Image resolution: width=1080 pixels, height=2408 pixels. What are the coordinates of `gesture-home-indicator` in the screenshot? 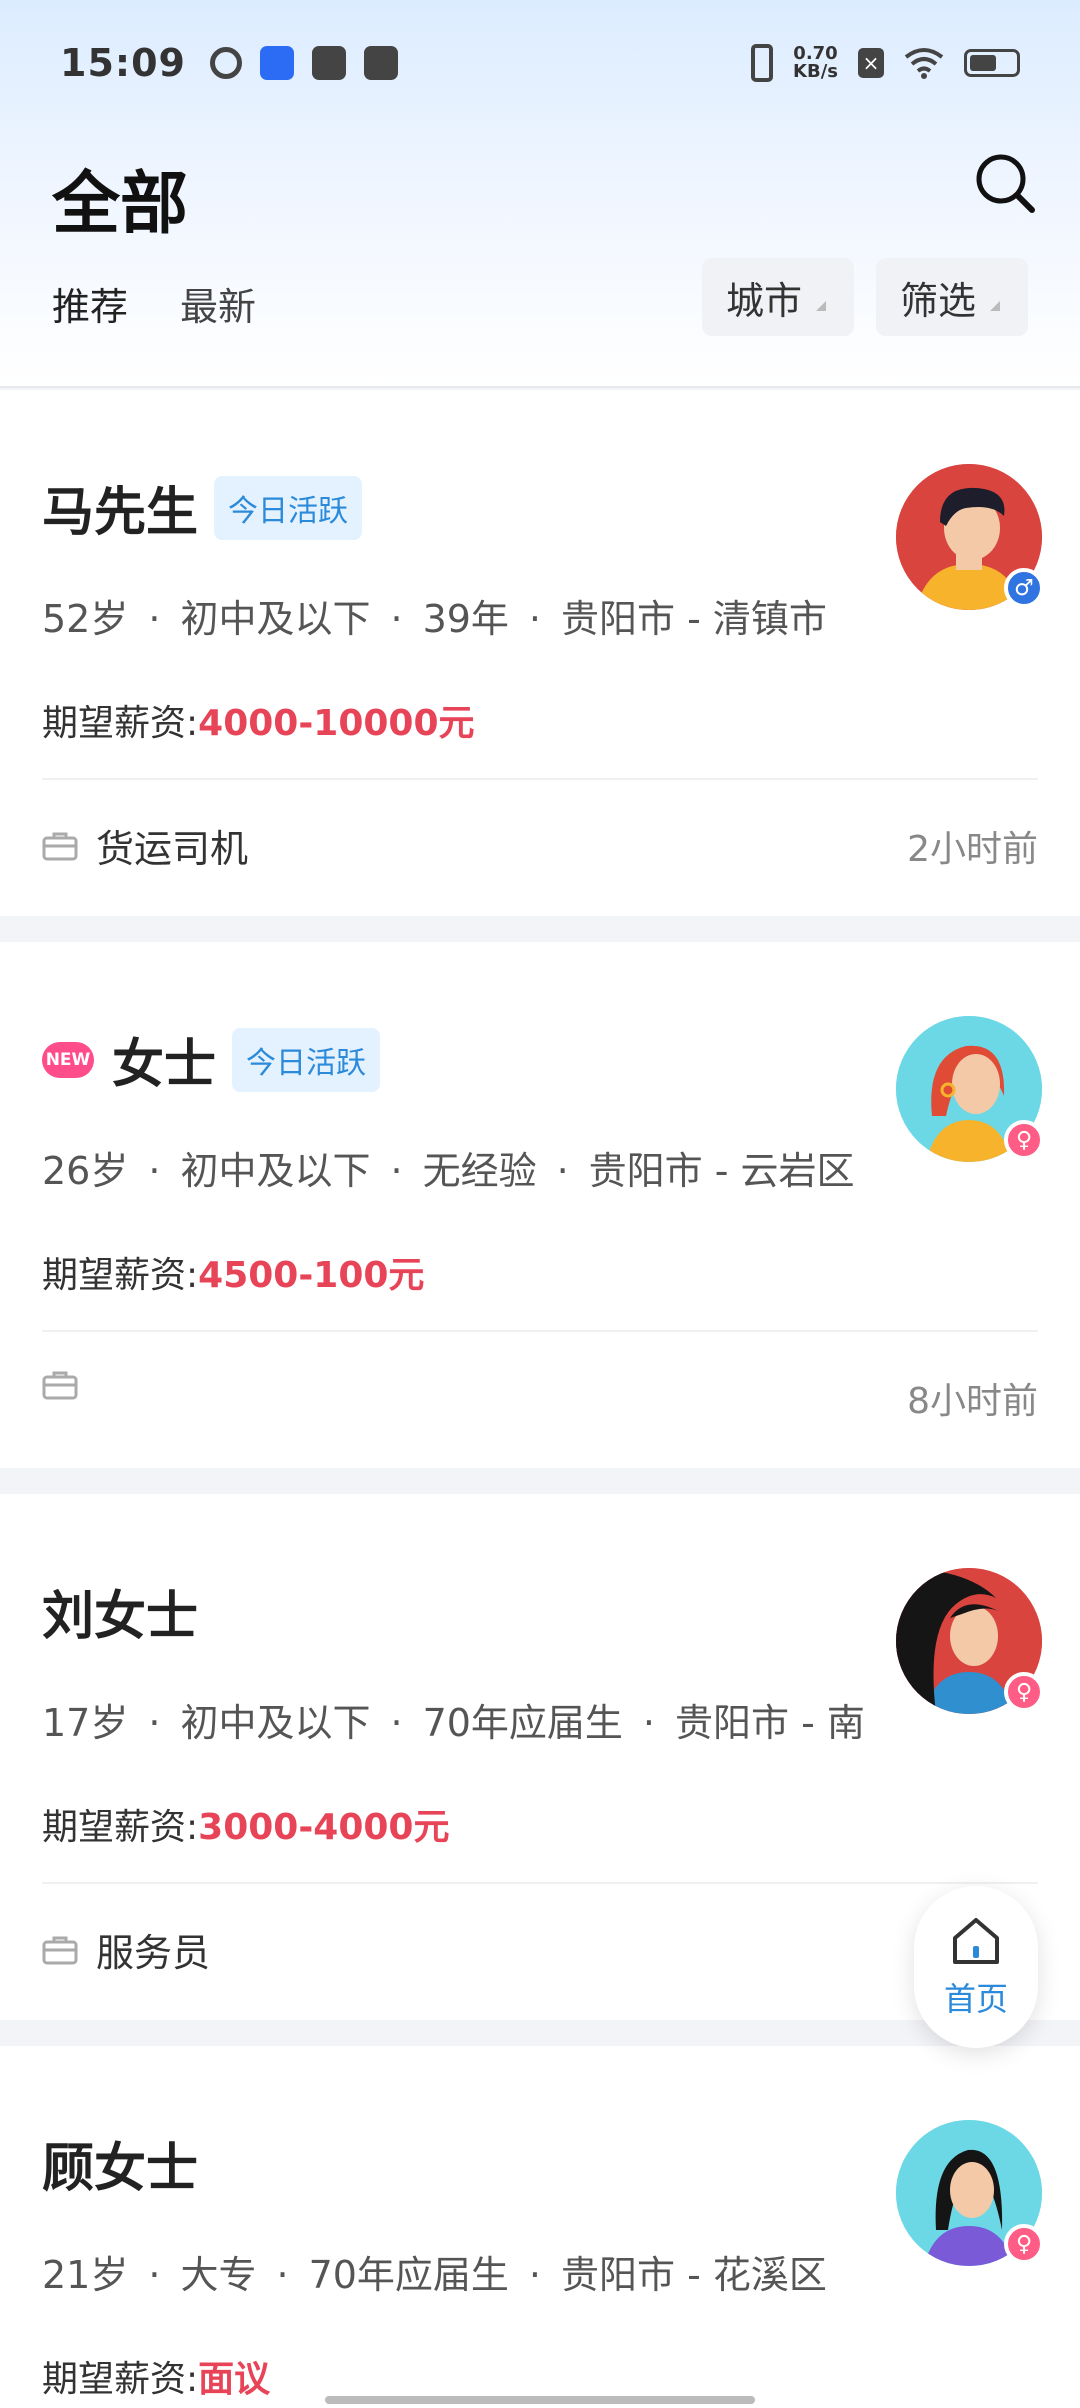 It's located at (540, 2400).